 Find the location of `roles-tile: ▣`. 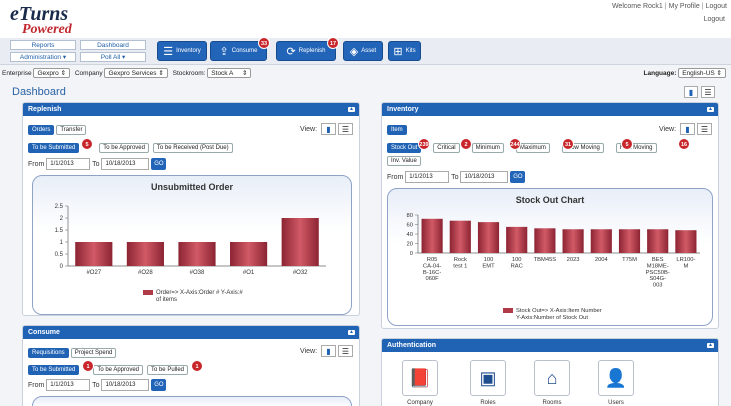

roles-tile: ▣ is located at coordinates (488, 378).